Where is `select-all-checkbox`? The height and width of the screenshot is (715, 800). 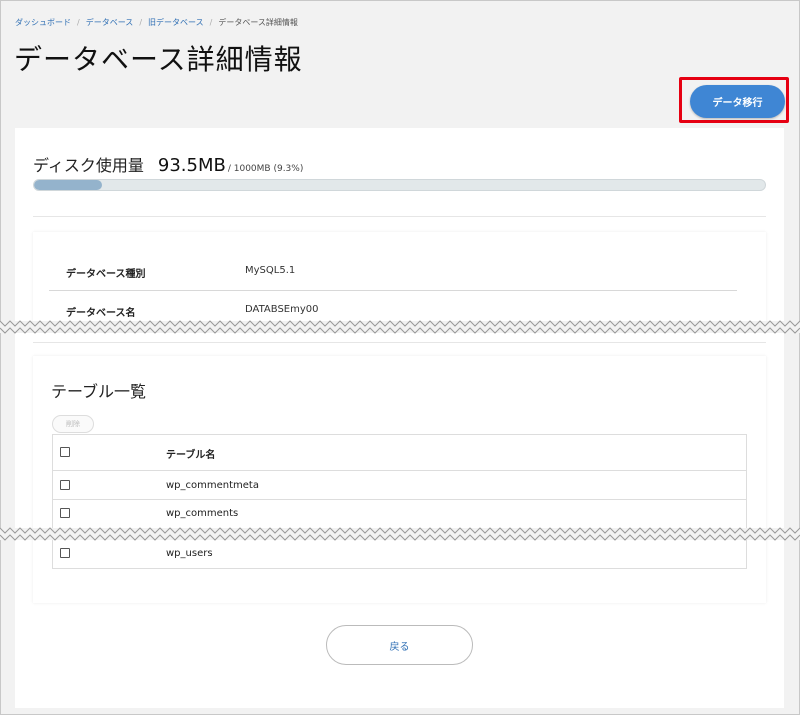
select-all-checkbox is located at coordinates (65, 452).